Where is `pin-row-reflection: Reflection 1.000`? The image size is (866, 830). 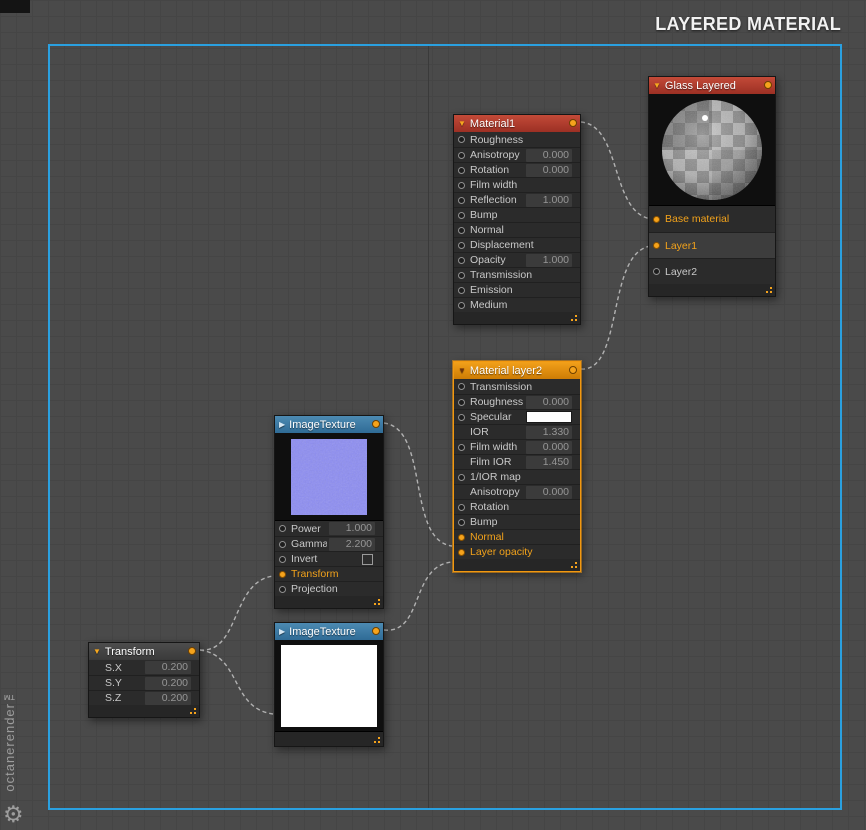
pin-row-reflection: Reflection 1.000 is located at coordinates (517, 199).